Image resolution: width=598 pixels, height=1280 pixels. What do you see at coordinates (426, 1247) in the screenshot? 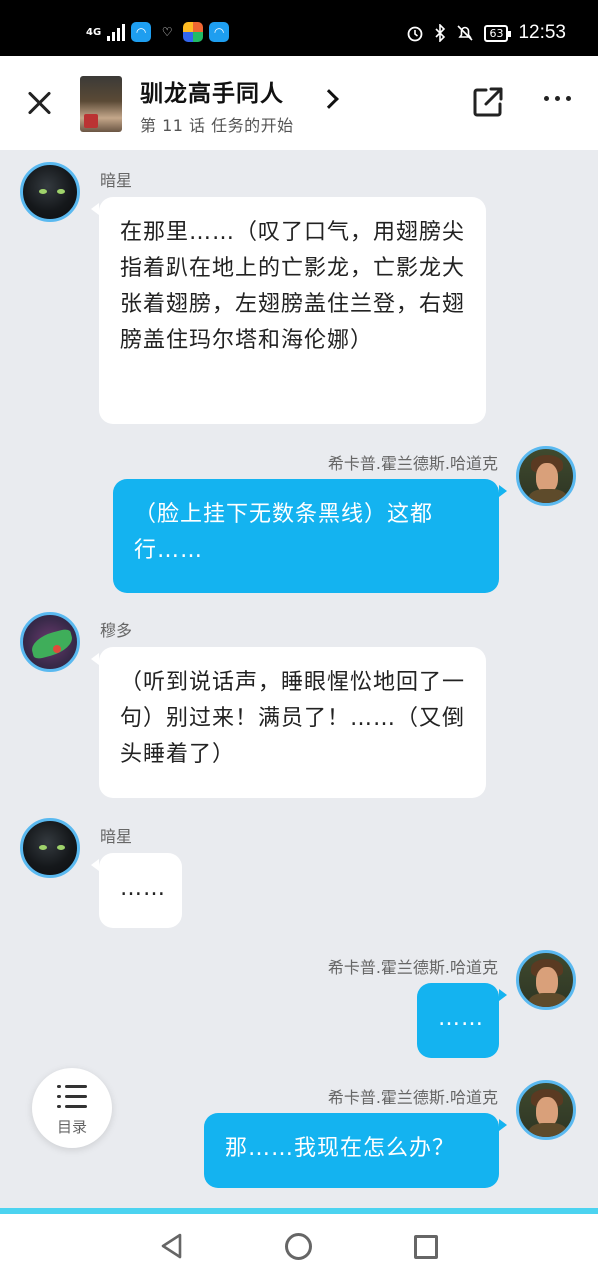
I see `recent-apps-icon` at bounding box center [426, 1247].